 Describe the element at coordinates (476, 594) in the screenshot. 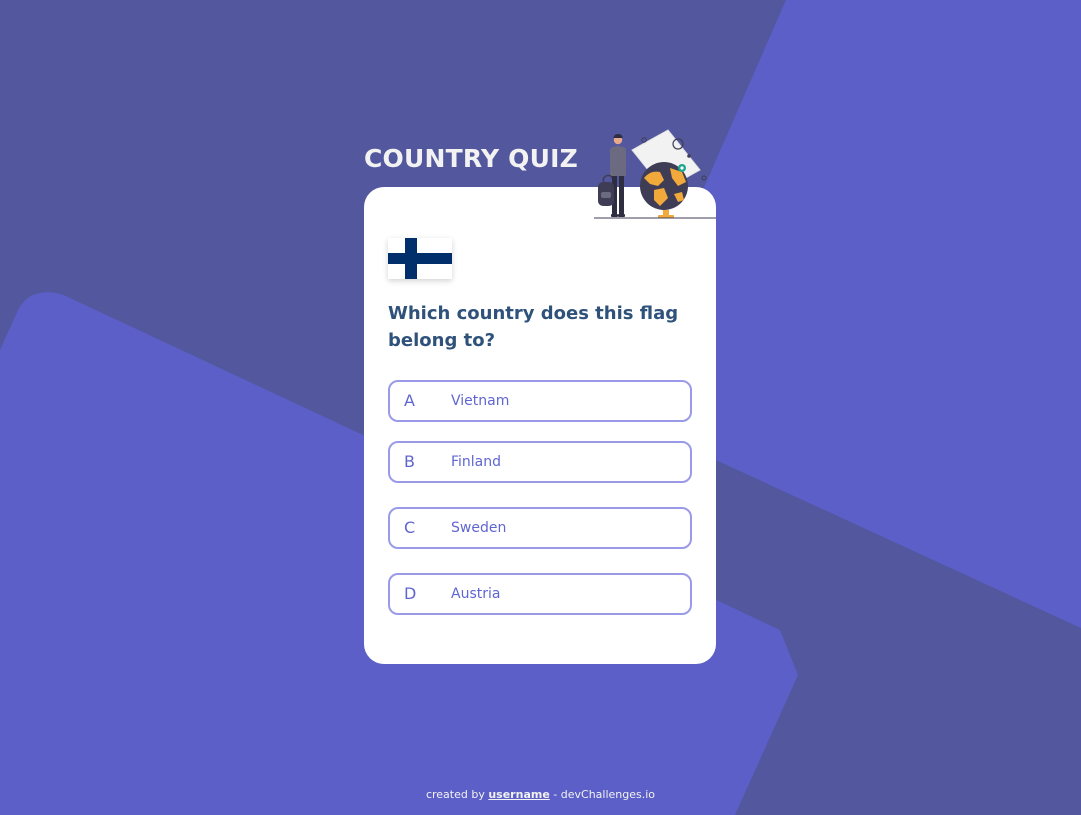

I see `option-answer: Austria` at that location.